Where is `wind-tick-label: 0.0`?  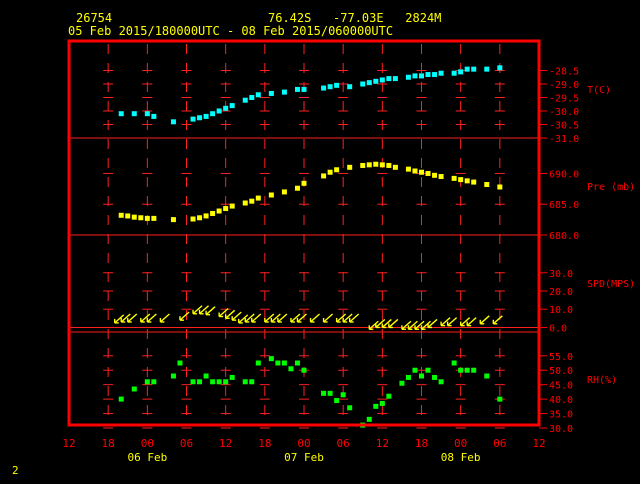 wind-tick-label: 0.0 is located at coordinates (558, 328).